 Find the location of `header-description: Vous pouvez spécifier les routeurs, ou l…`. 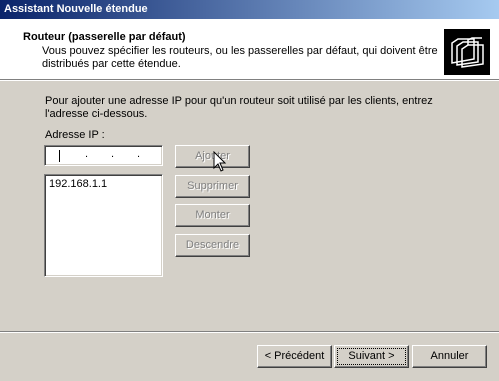

header-description: Vous pouvez spécifier les routeurs, ou l… is located at coordinates (240, 57).